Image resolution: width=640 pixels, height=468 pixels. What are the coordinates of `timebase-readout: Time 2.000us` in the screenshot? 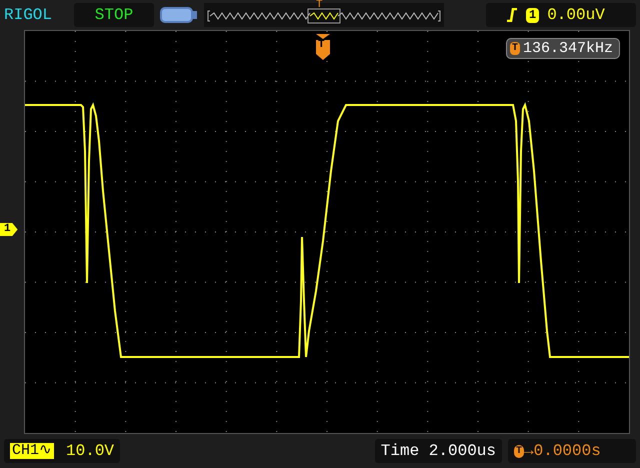 It's located at (438, 451).